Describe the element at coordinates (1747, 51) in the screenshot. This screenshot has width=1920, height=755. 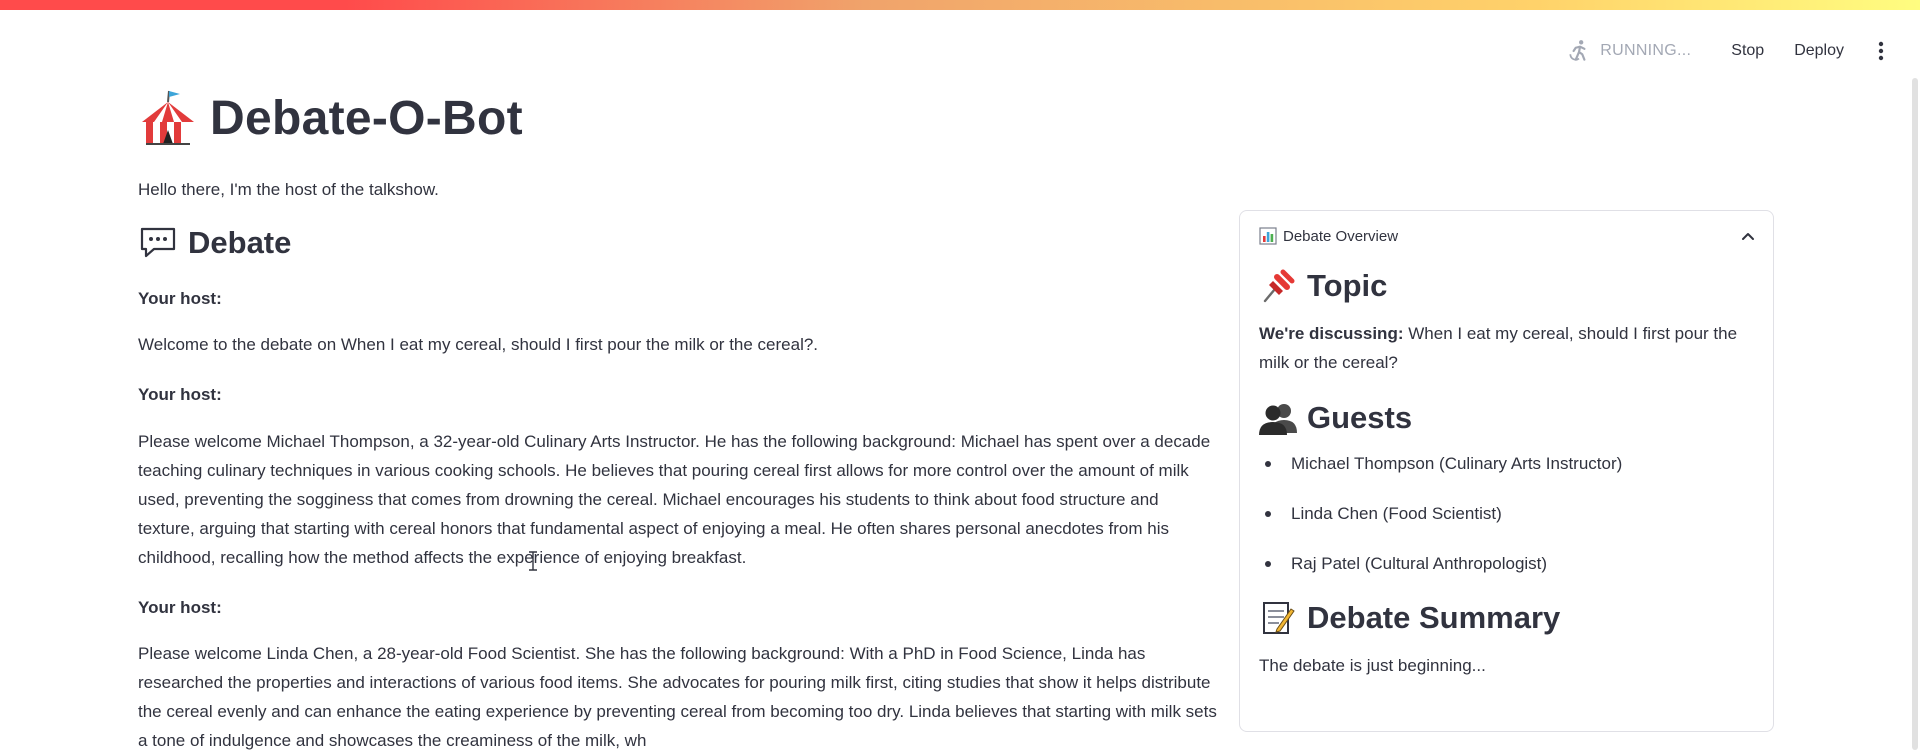
I see `stop-button: Stop` at that location.